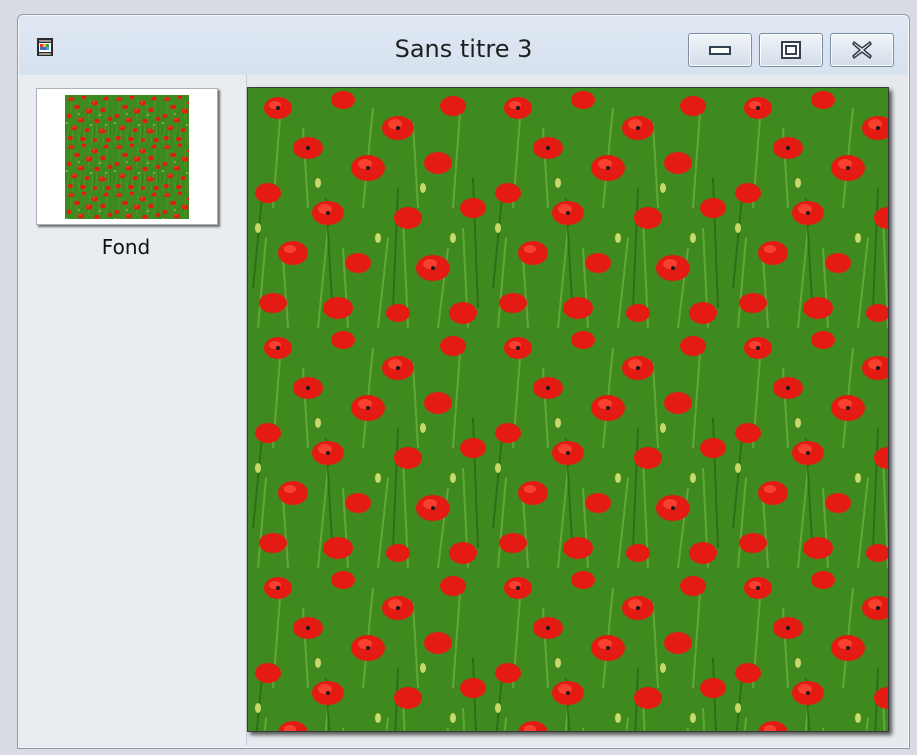  What do you see at coordinates (463, 45) in the screenshot?
I see `title-bar: Sans titre 3` at bounding box center [463, 45].